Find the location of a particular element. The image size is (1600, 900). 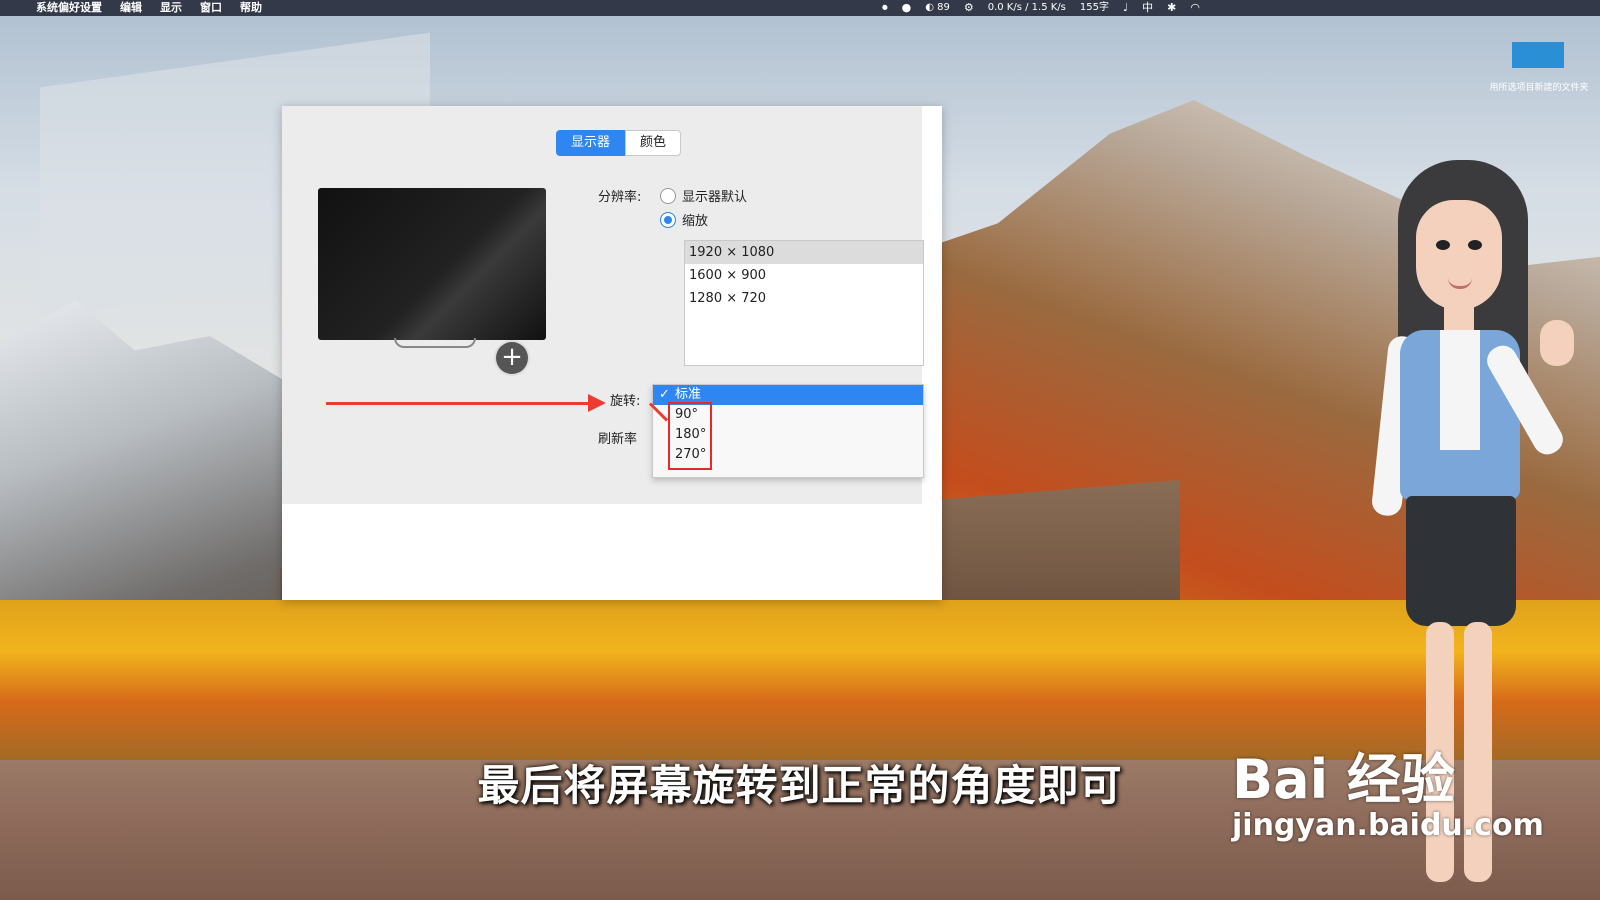

network-speed: 0.0 K/s / 1.5 K/s is located at coordinates (1026, 7).